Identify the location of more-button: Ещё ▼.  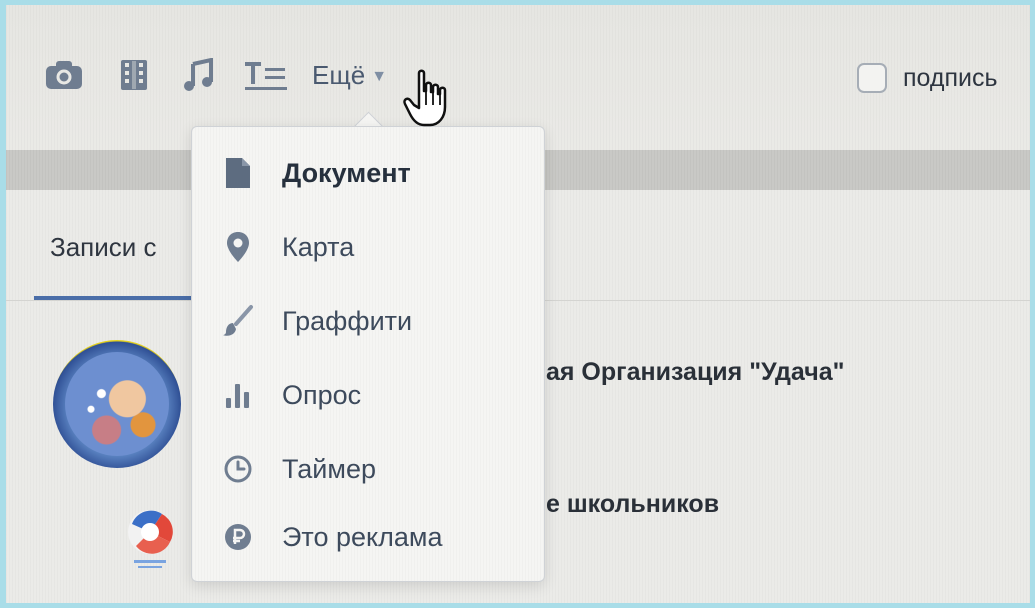
(349, 75).